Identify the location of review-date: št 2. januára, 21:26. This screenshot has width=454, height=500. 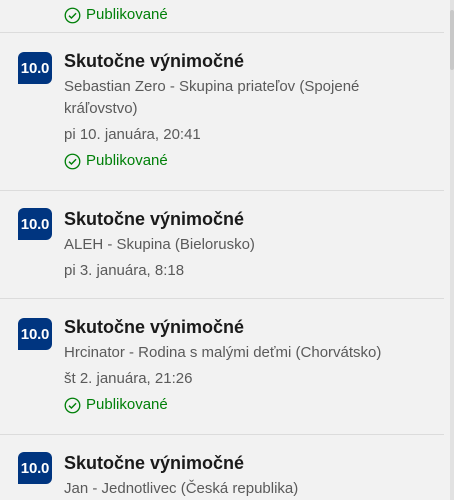
(128, 378).